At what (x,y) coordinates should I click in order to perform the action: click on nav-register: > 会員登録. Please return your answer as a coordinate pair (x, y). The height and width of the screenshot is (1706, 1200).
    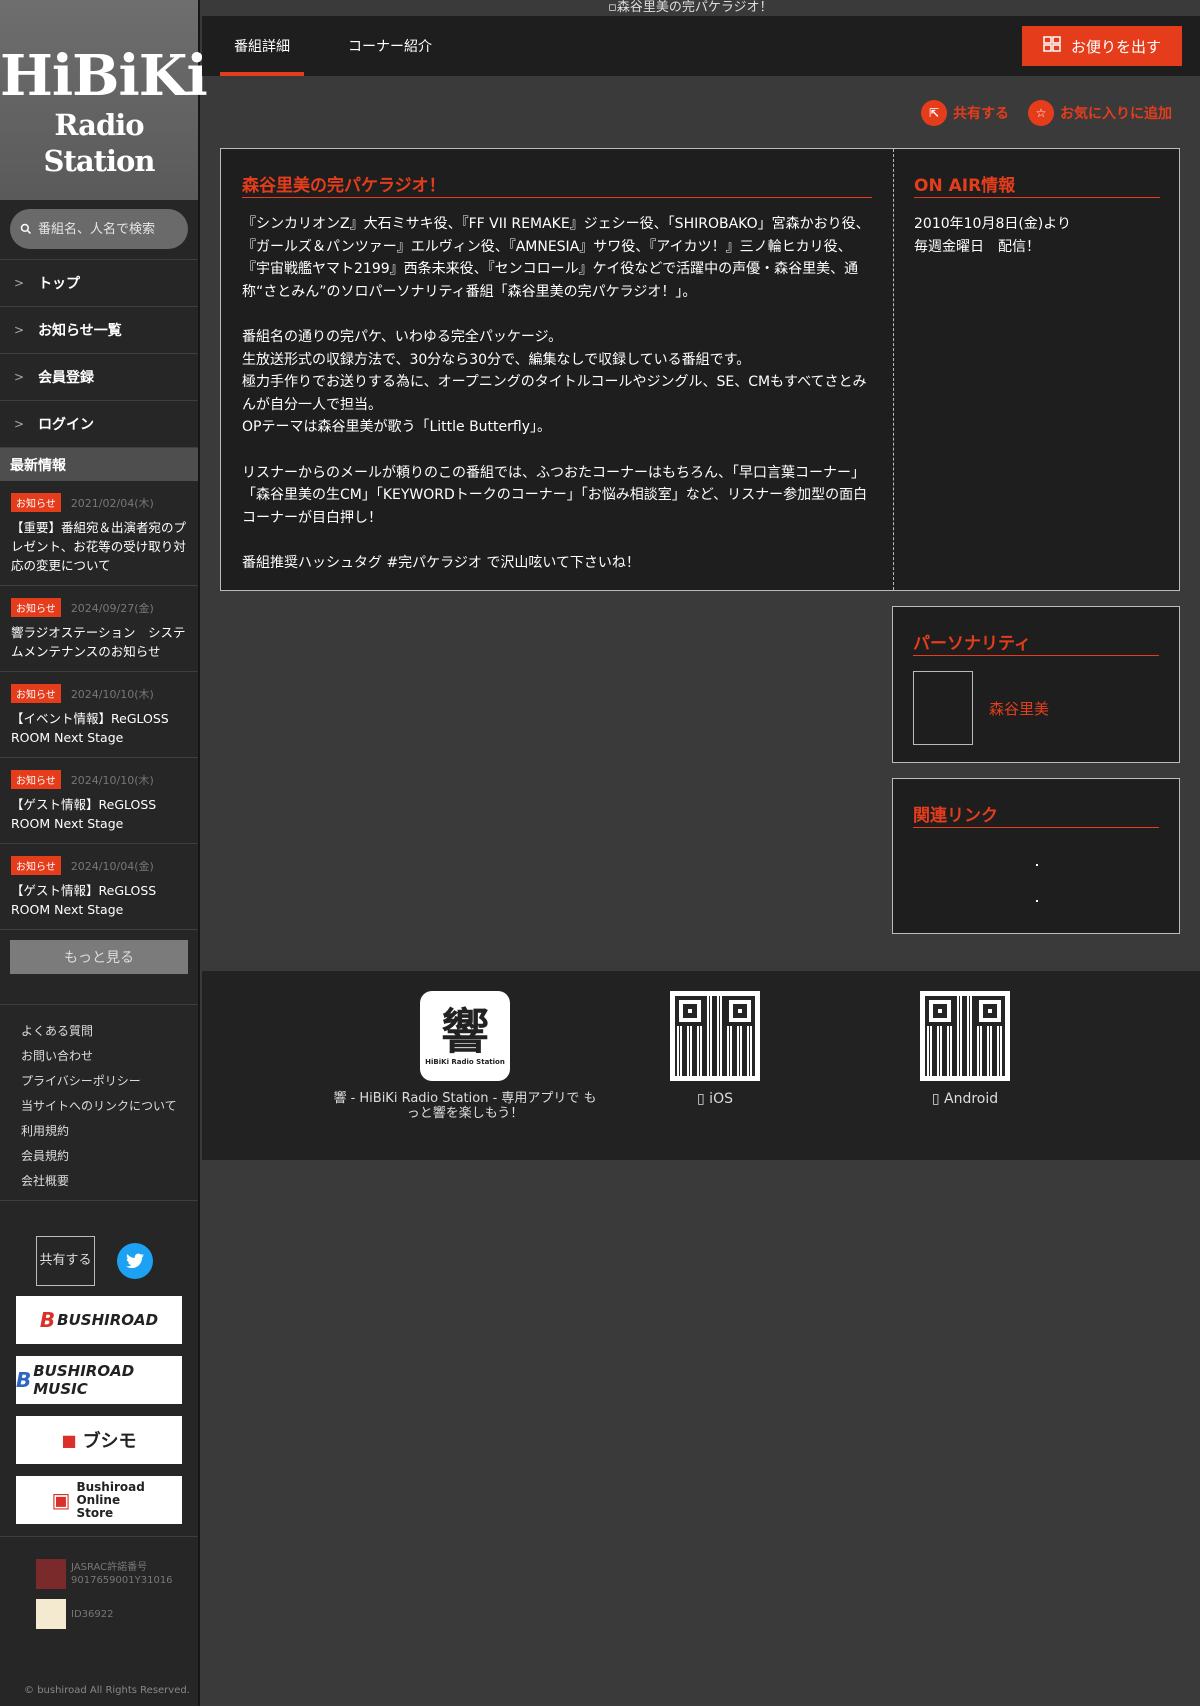
    Looking at the image, I should click on (99, 376).